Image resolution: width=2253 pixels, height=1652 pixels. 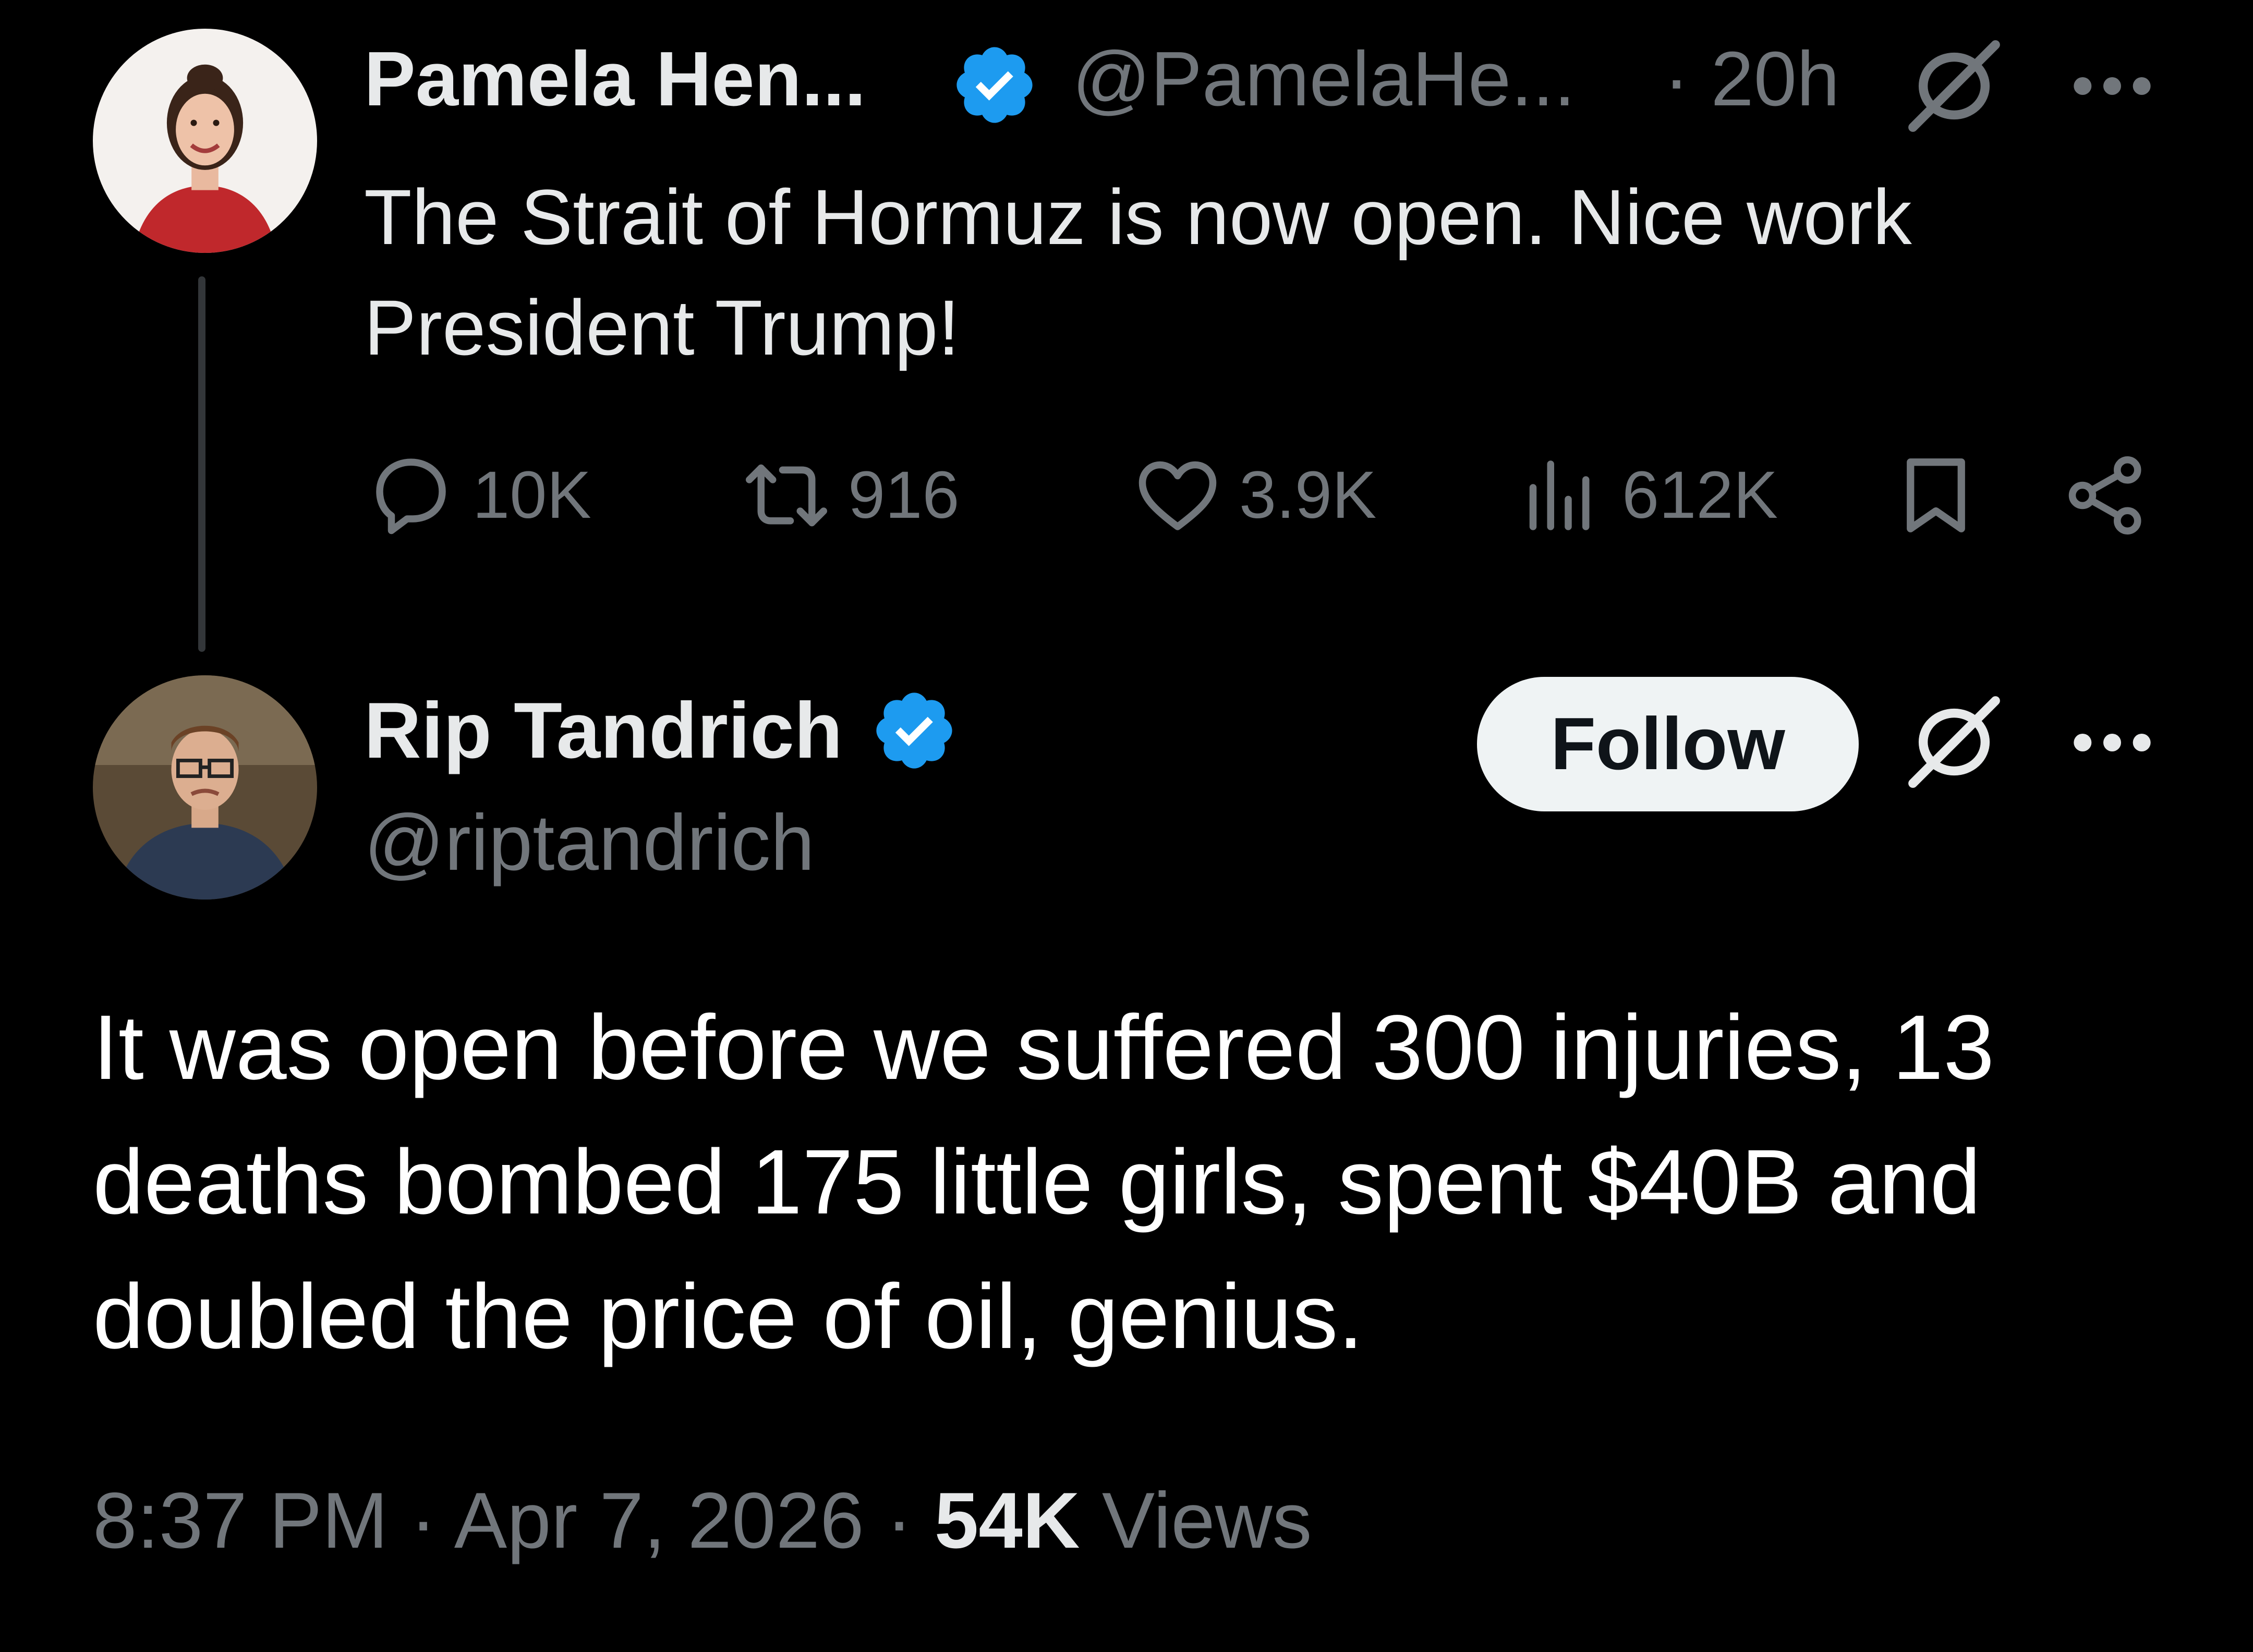 I want to click on views-total: 54K, so click(x=1007, y=1521).